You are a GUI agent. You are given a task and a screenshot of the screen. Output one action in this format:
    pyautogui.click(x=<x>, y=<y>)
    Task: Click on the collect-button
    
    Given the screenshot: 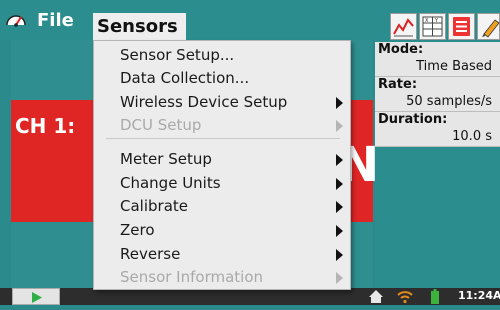 What is the action you would take?
    pyautogui.click(x=36, y=296)
    